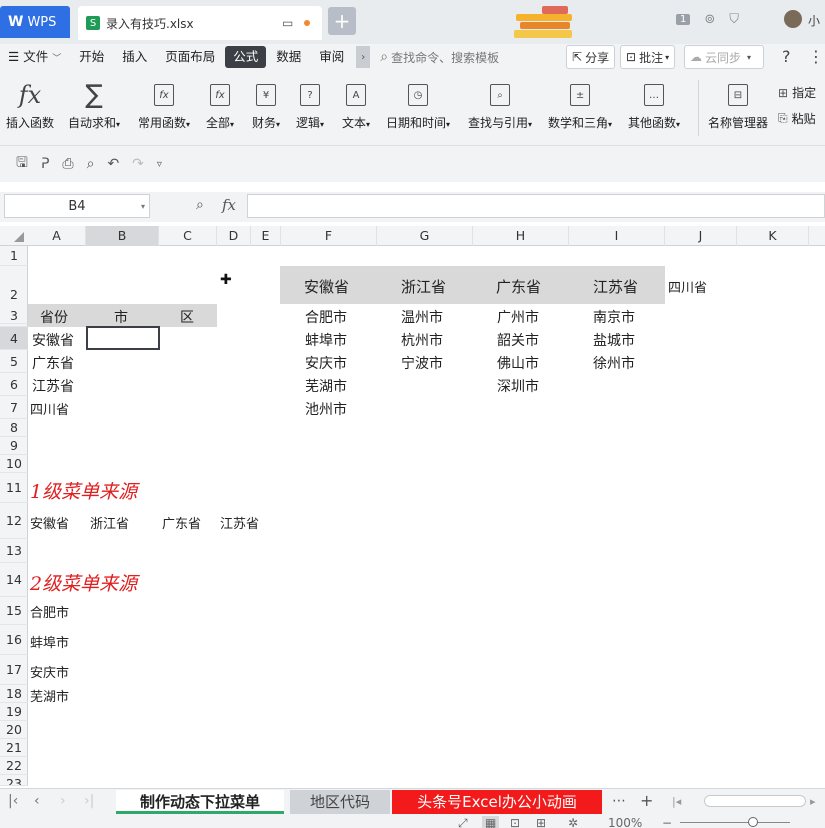 This screenshot has height=828, width=825. I want to click on column-header-h: H, so click(521, 236).